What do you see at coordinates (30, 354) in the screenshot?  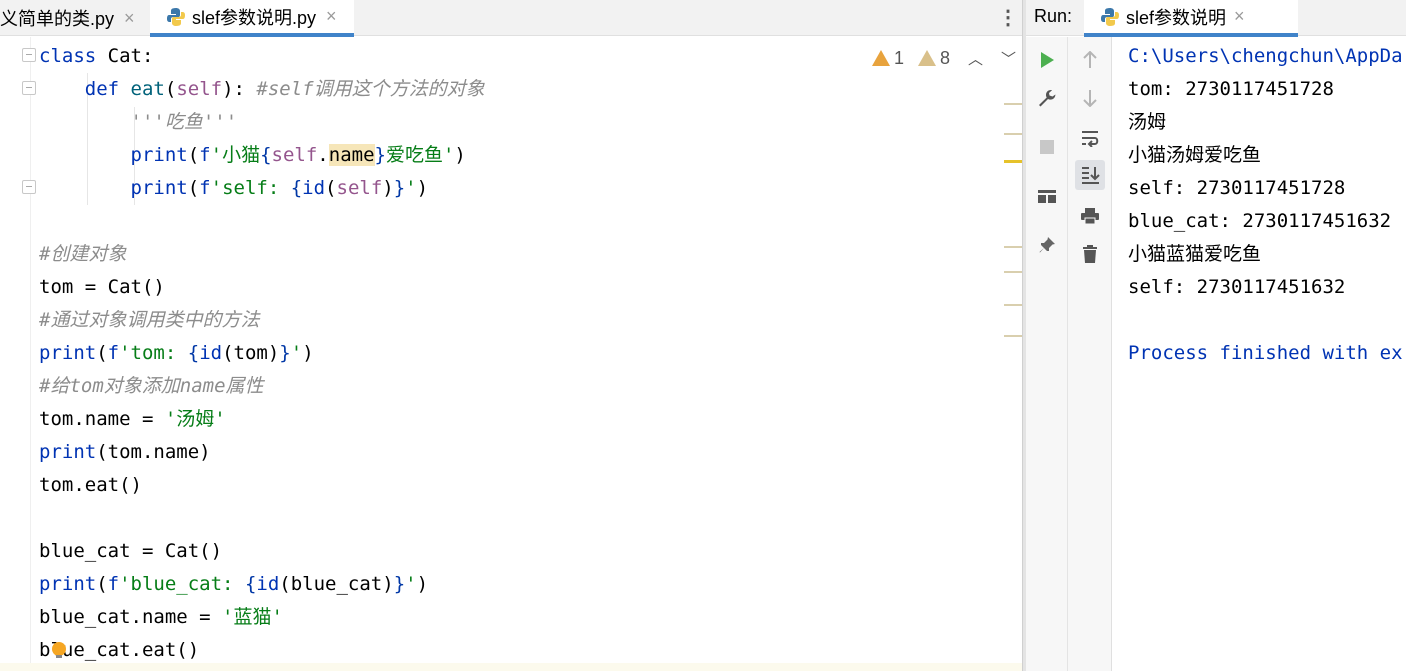 I see `gutter-divider` at bounding box center [30, 354].